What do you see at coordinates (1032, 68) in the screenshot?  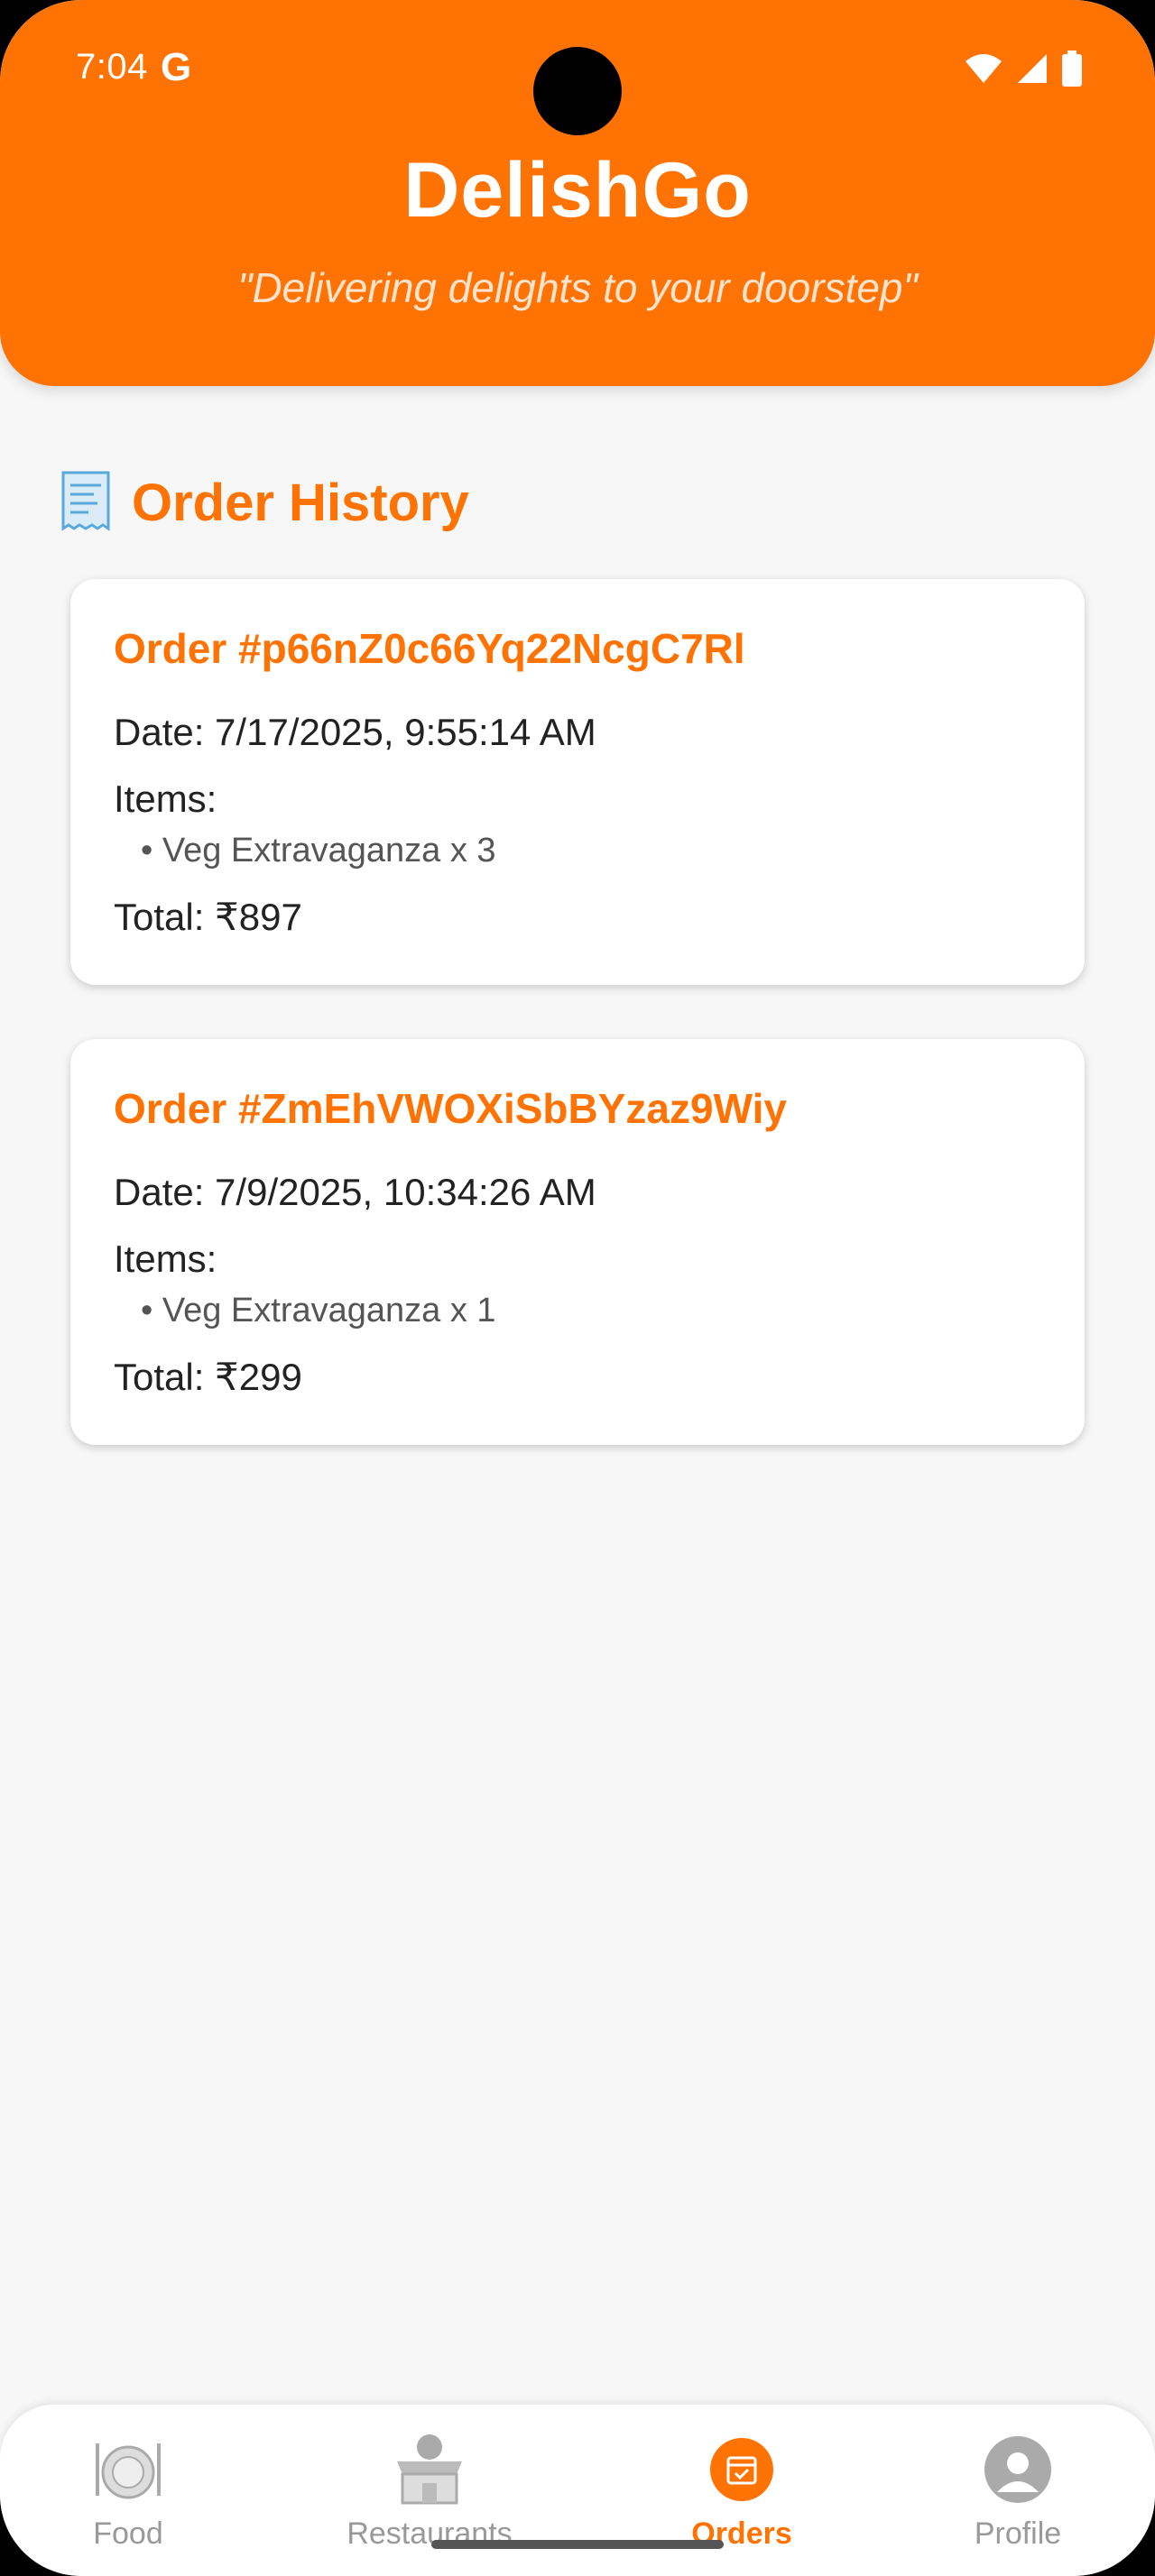 I see `signal-icon` at bounding box center [1032, 68].